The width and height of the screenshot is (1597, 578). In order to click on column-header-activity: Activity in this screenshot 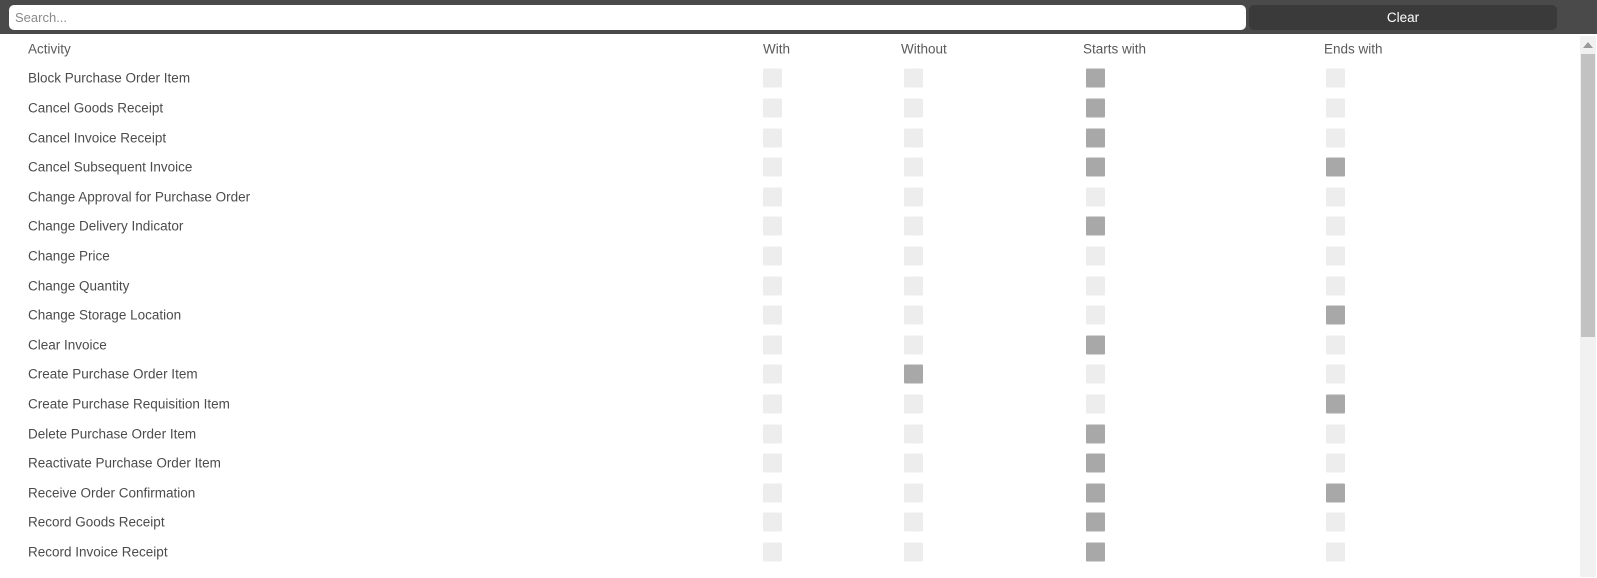, I will do `click(49, 49)`.